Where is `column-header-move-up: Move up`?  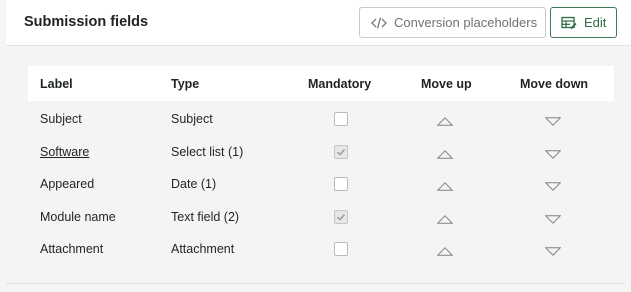 column-header-move-up: Move up is located at coordinates (446, 84).